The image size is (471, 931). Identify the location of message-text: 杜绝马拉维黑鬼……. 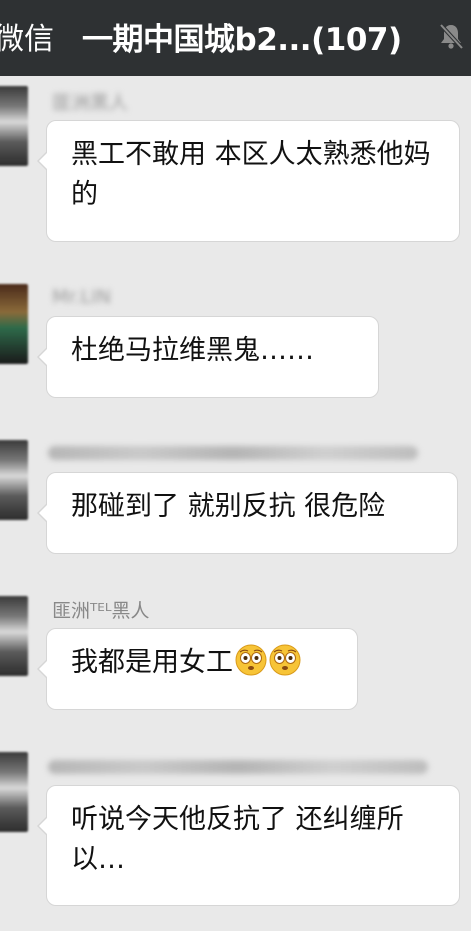
(192, 350).